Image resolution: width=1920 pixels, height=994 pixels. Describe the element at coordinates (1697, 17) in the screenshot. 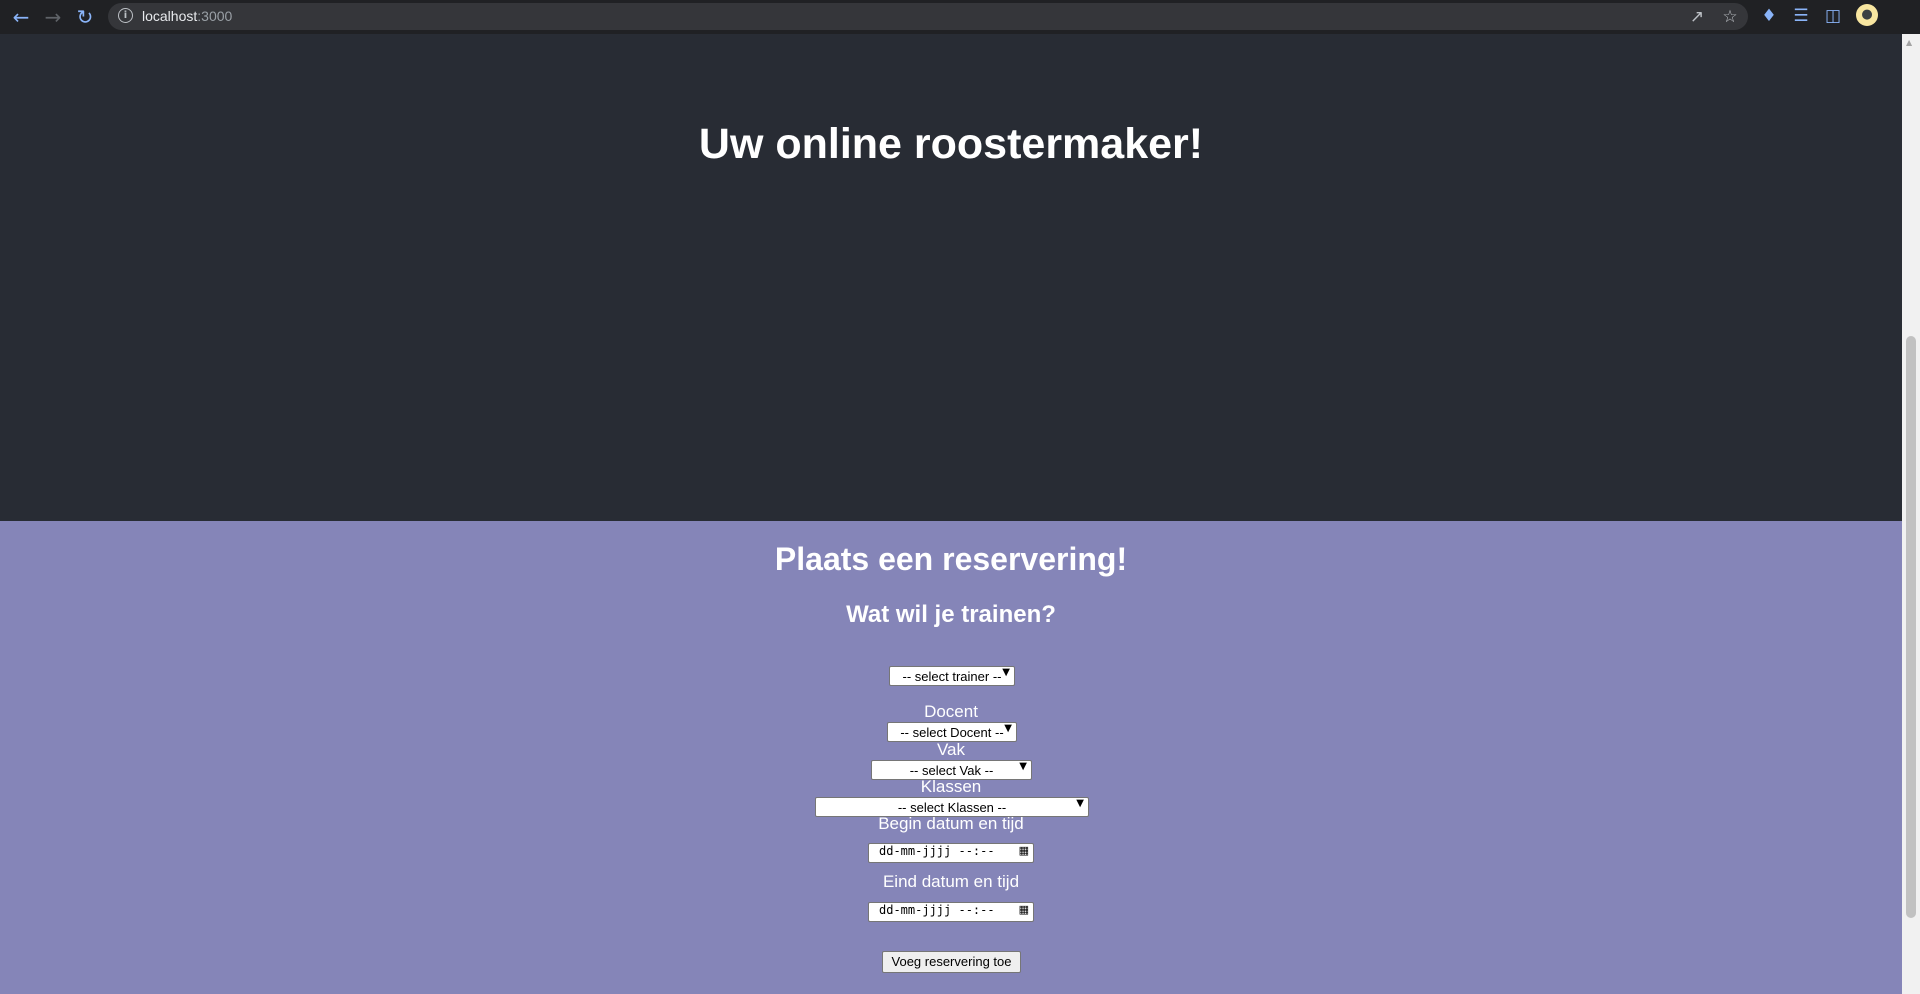

I see `share-icon: ↗` at that location.